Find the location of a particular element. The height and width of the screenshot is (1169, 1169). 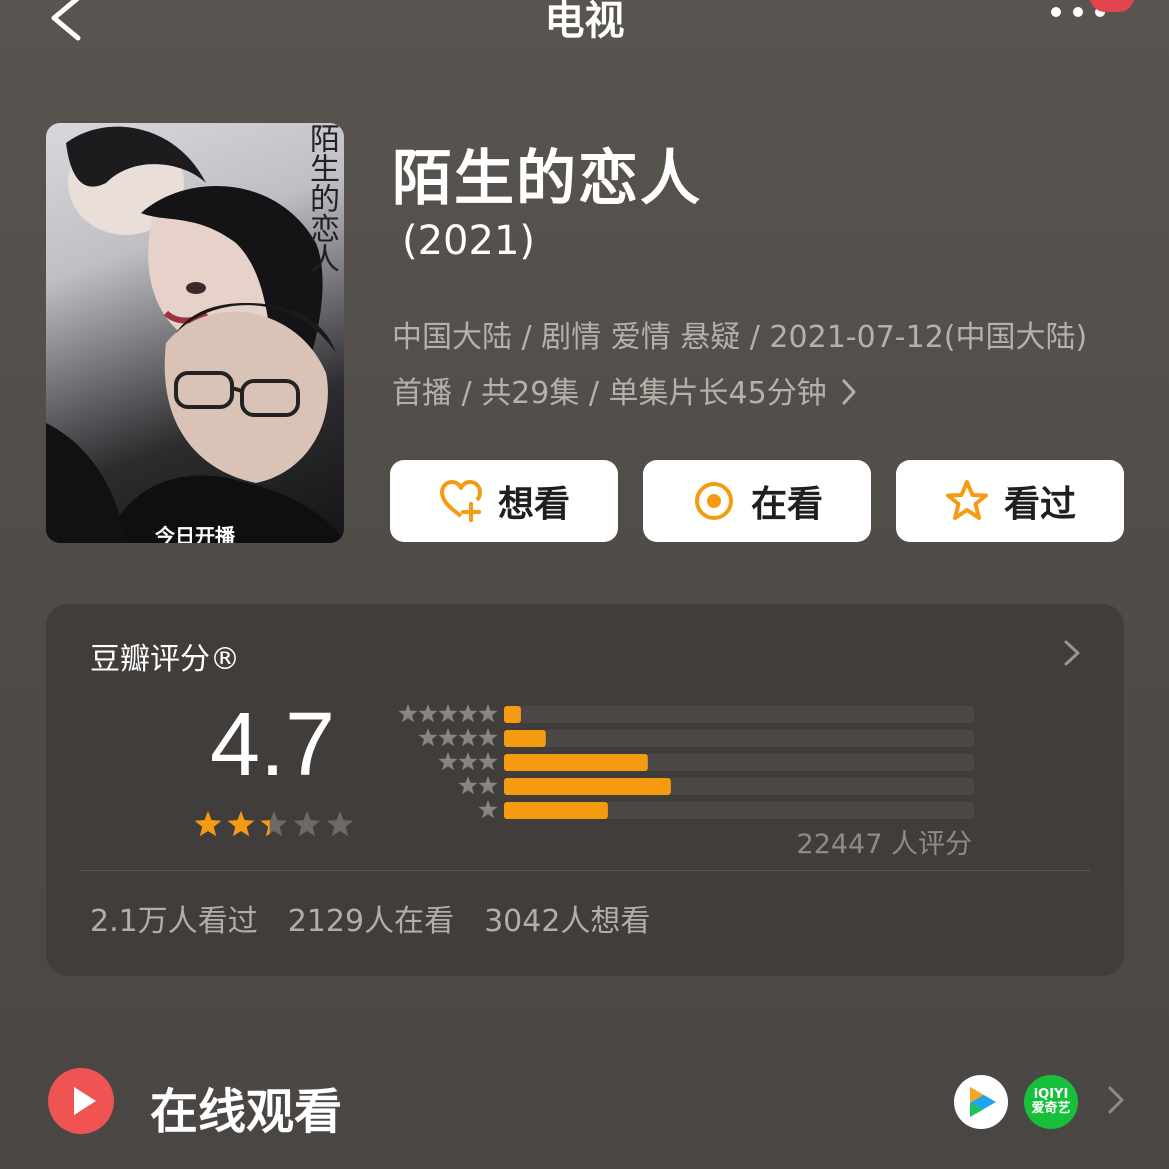

star-outline-icon is located at coordinates (966, 500).